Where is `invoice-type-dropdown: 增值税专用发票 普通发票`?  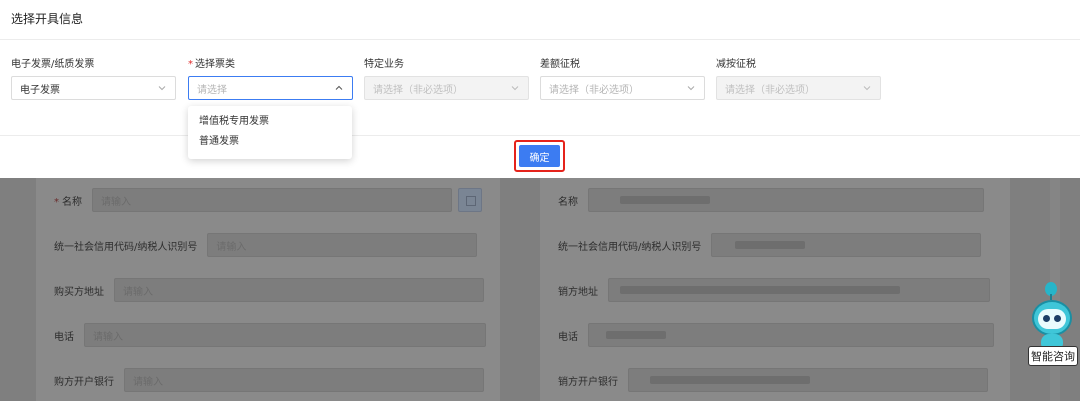 invoice-type-dropdown: 增值税专用发票 普通发票 is located at coordinates (270, 132).